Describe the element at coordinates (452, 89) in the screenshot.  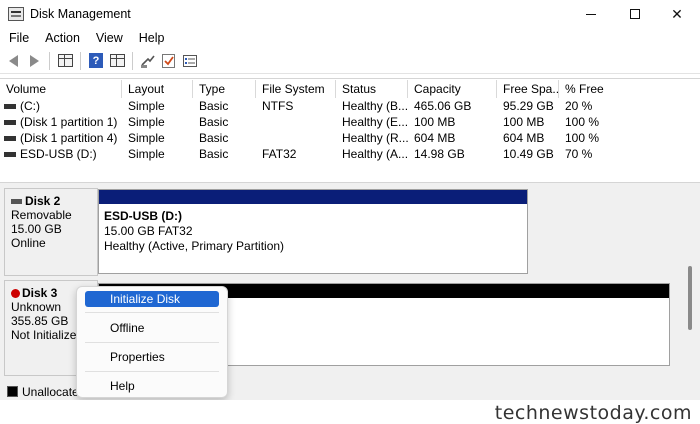
I see `column-header-capacity: Capacity` at that location.